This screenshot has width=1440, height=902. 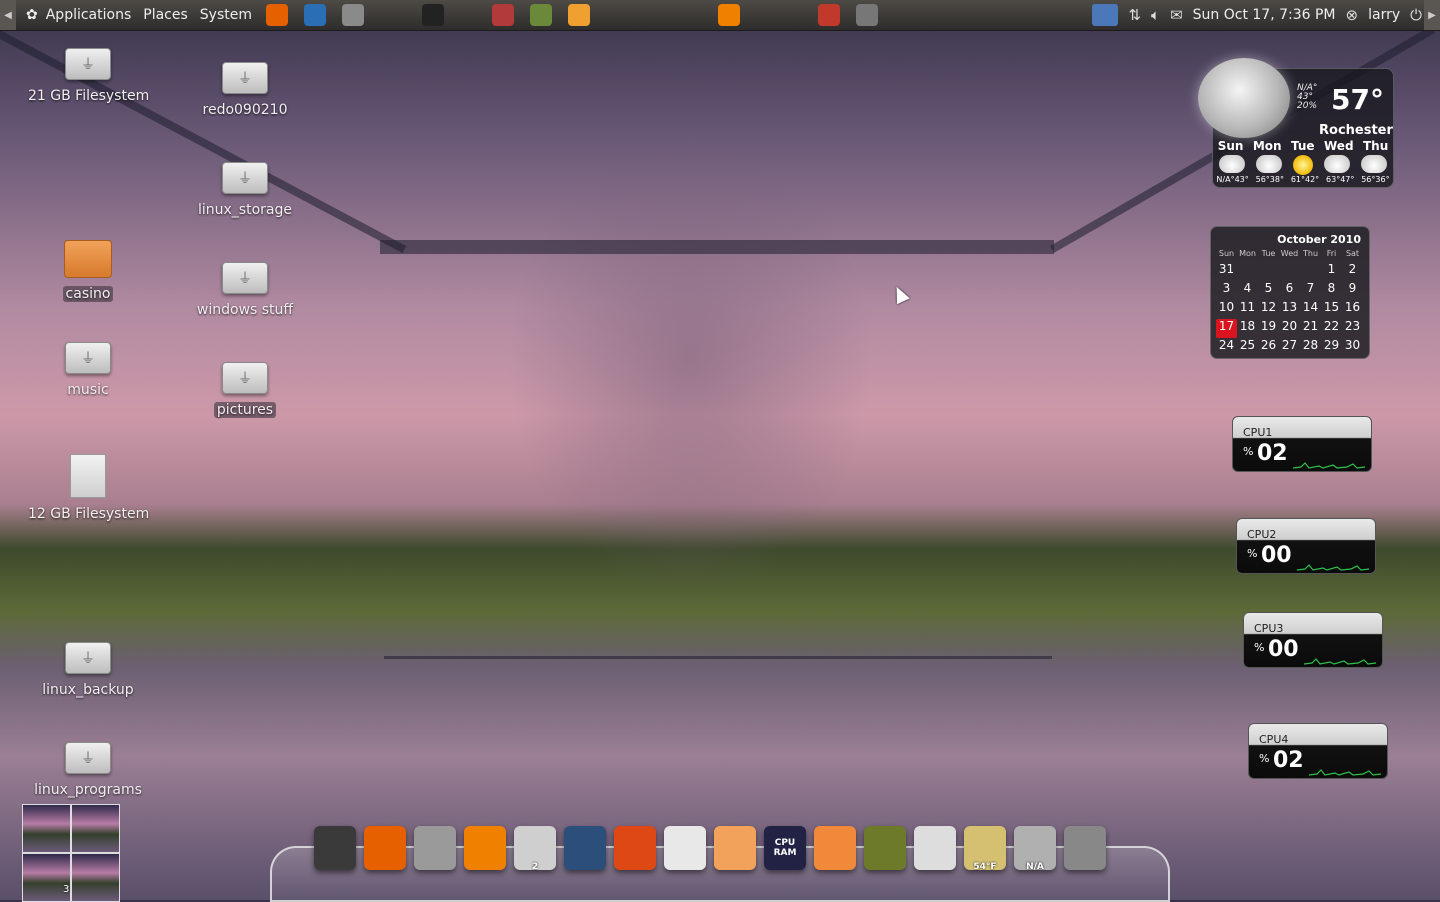 I want to click on menu-places: Places, so click(x=165, y=15).